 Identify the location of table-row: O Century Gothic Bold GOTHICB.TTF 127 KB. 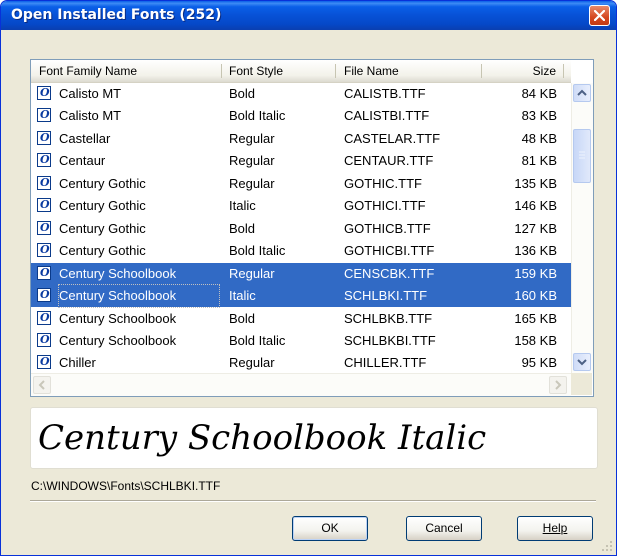
(301, 229).